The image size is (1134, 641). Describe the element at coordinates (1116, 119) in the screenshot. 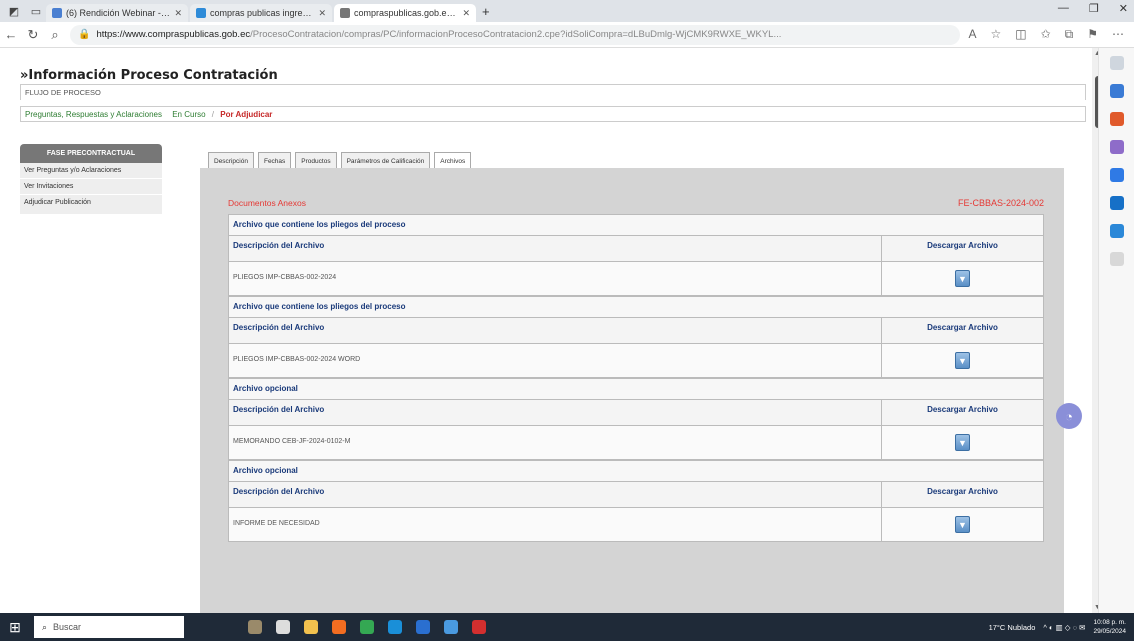

I see `tools-icon` at that location.